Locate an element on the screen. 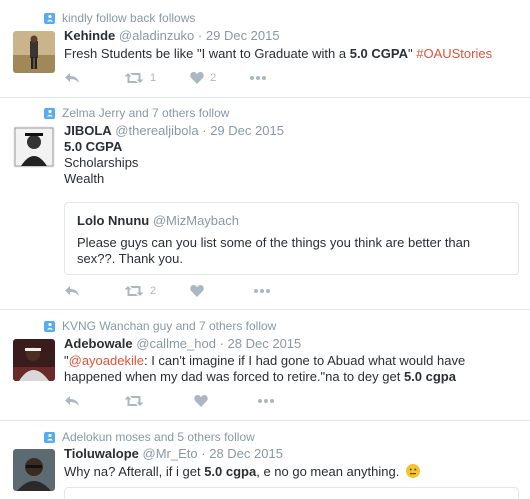  author-name: JIBOLA is located at coordinates (88, 130).